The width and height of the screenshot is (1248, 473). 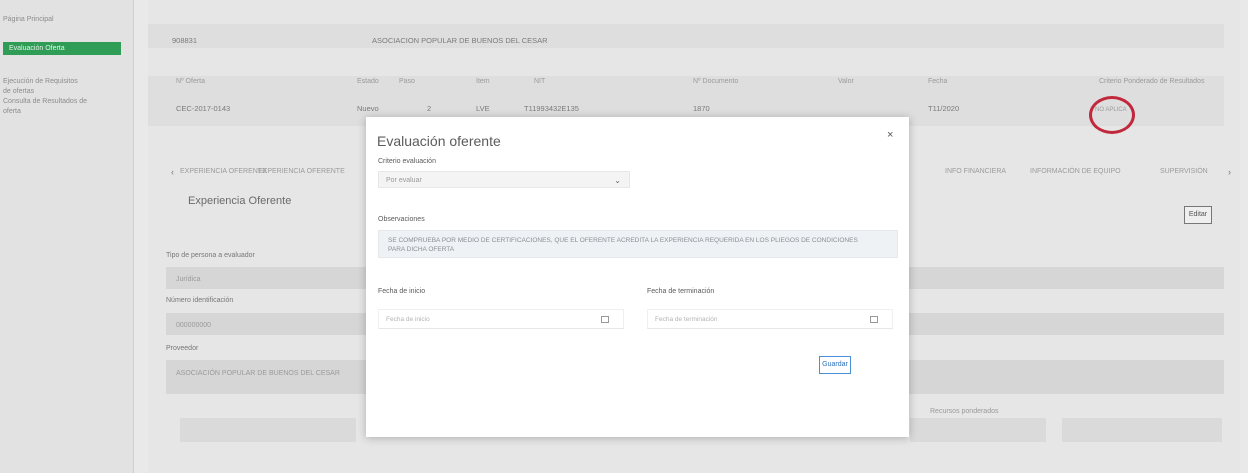 What do you see at coordinates (504, 179) in the screenshot?
I see `criteria-select: Por evaluar ⌄` at bounding box center [504, 179].